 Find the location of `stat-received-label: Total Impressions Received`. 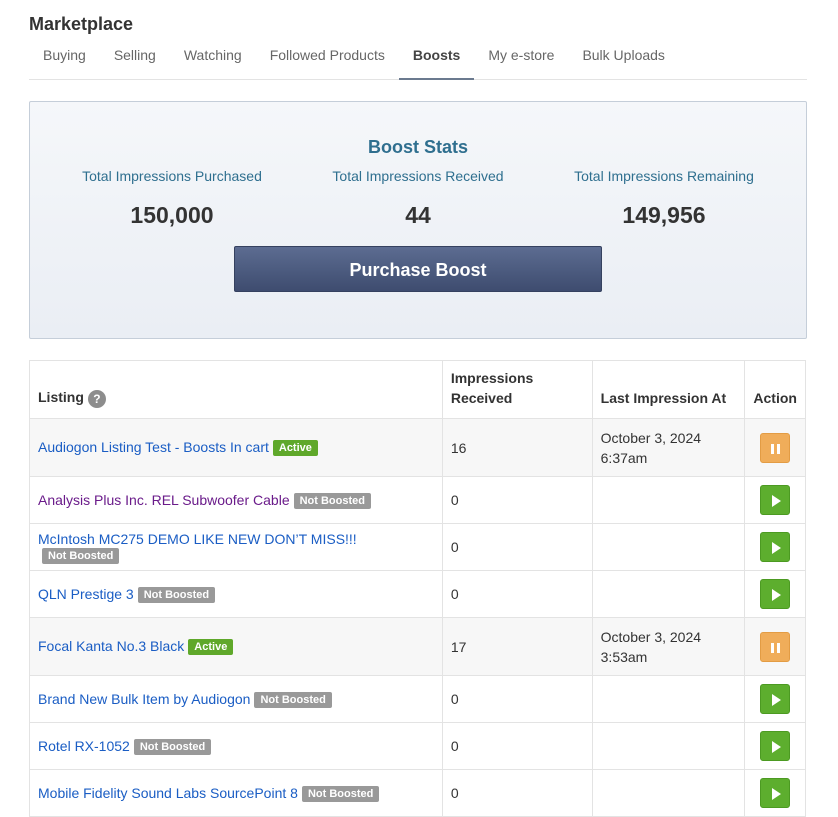

stat-received-label: Total Impressions Received is located at coordinates (418, 176).